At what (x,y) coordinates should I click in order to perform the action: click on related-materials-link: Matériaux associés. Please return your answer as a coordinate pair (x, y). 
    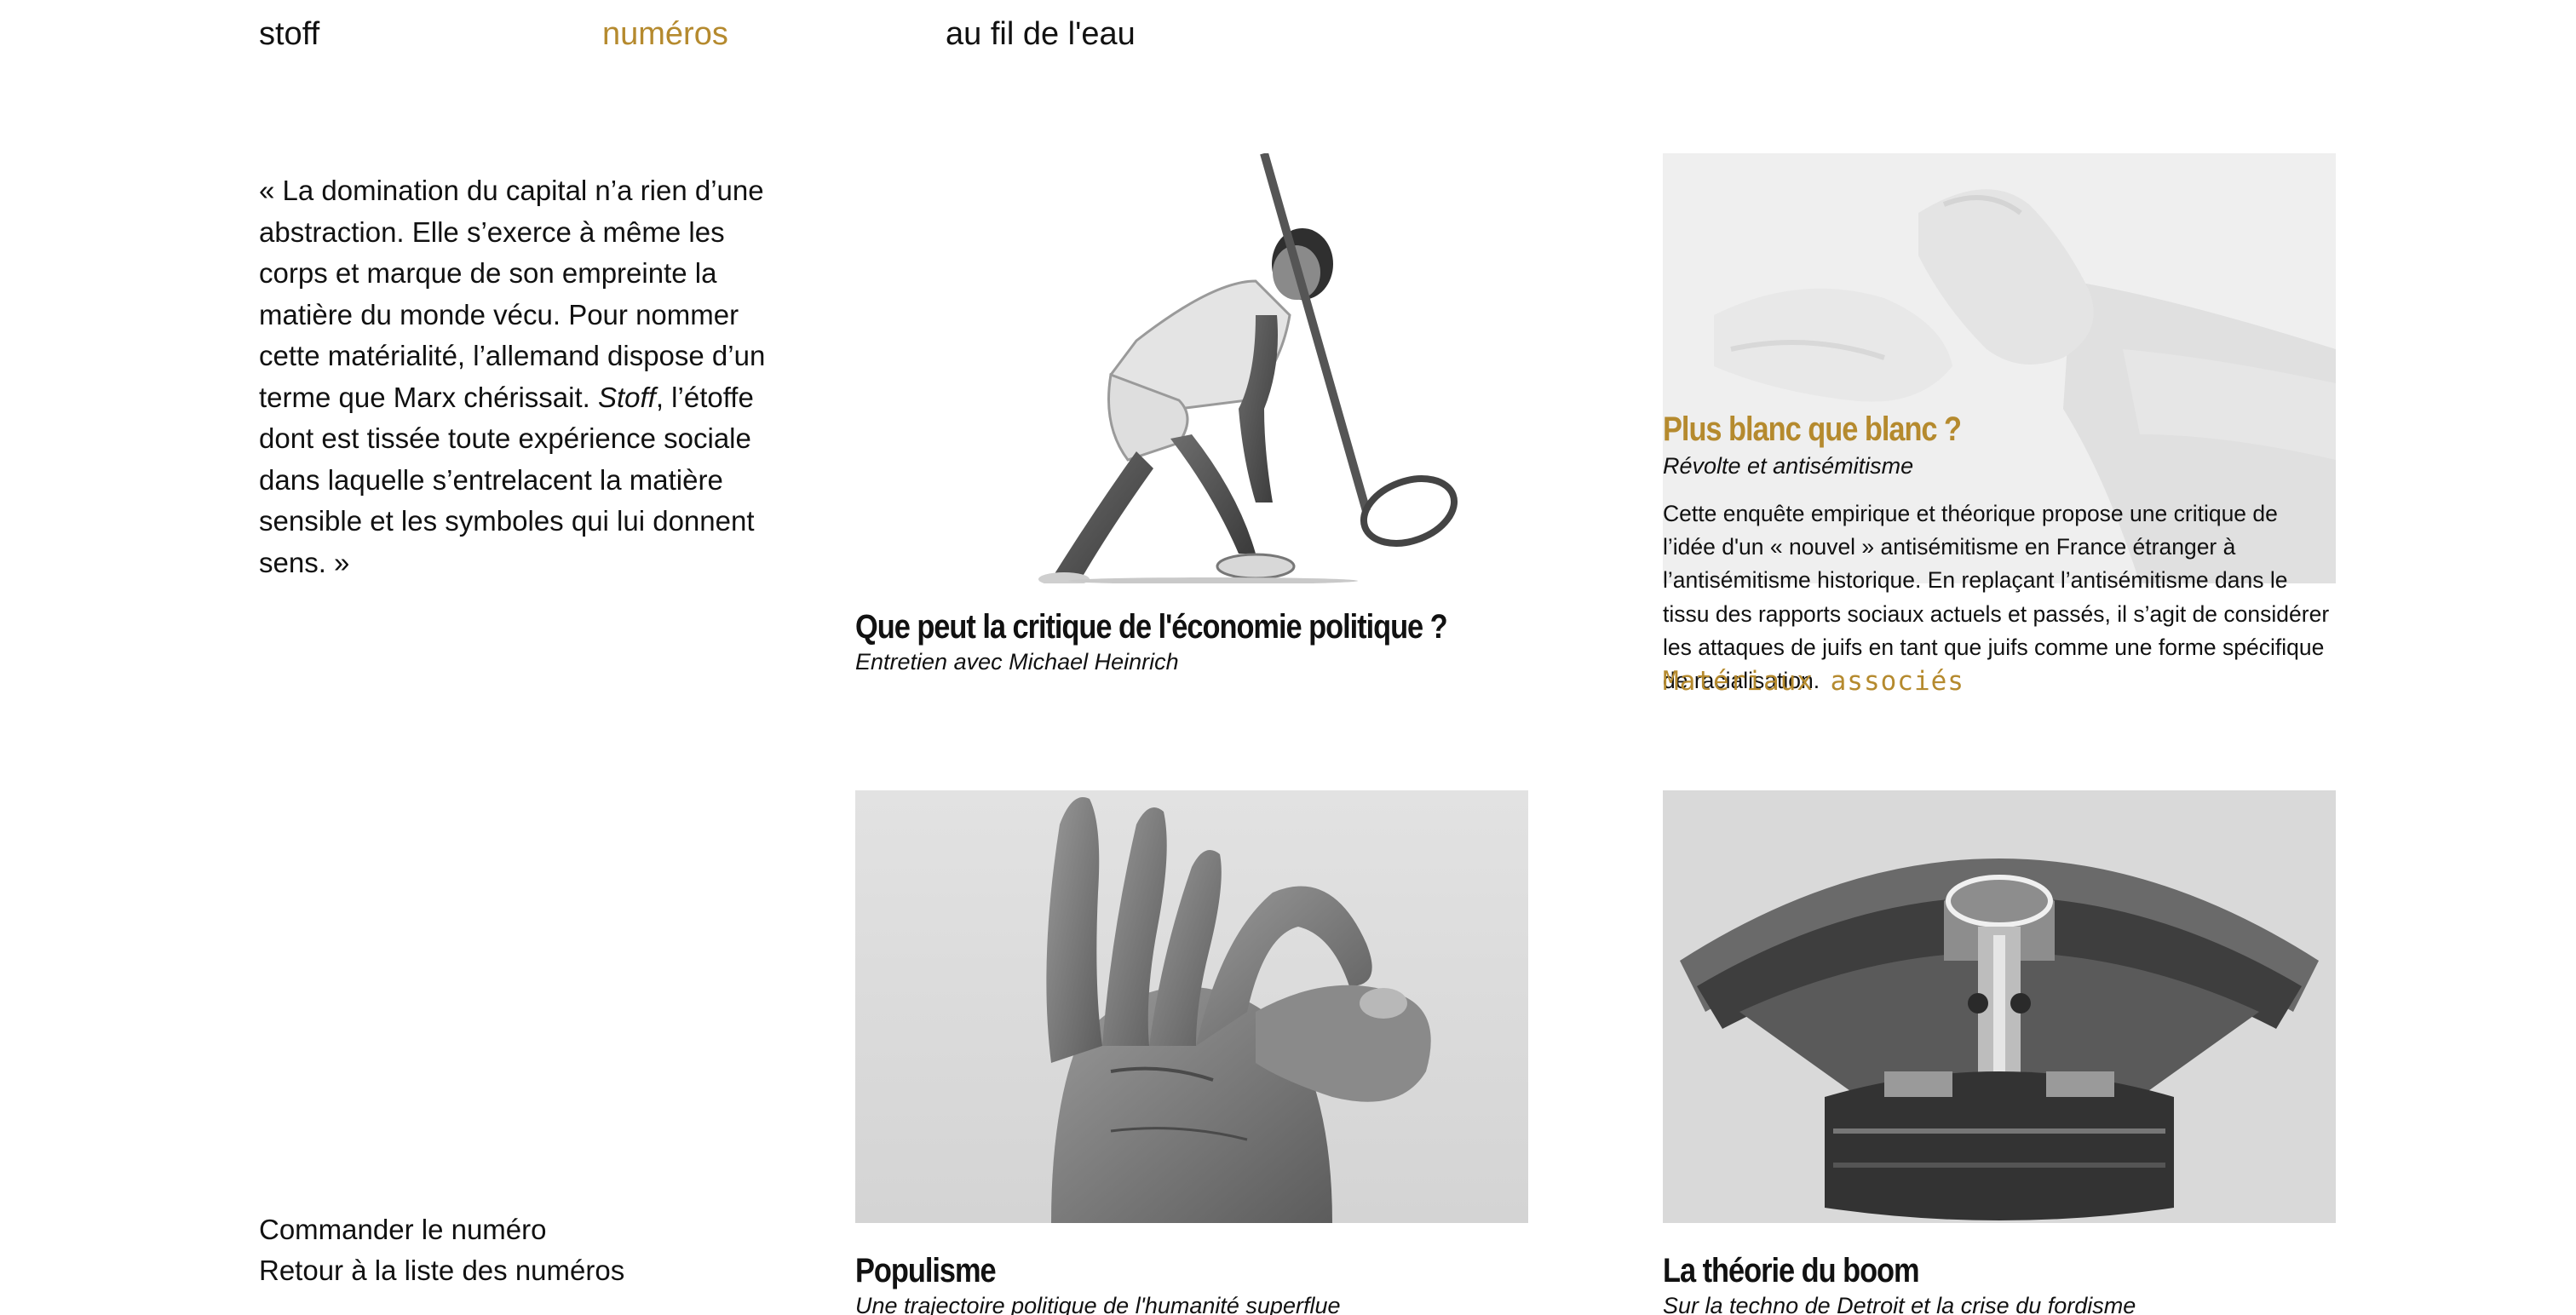
    Looking at the image, I should click on (1814, 681).